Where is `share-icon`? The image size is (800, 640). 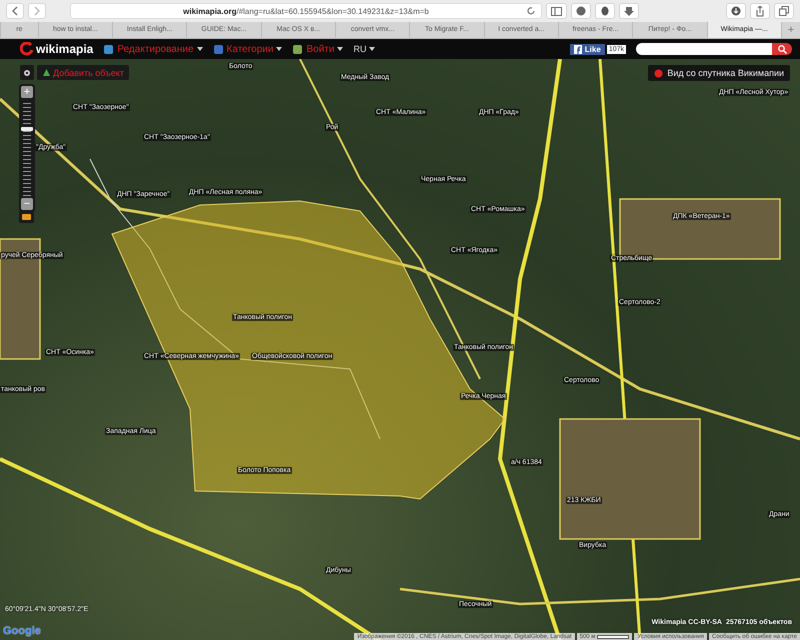
share-icon is located at coordinates (760, 11).